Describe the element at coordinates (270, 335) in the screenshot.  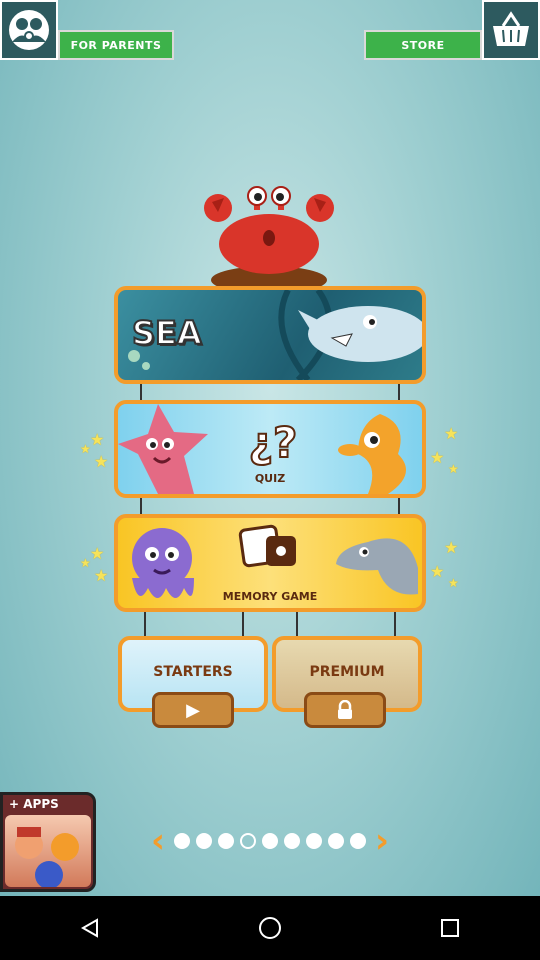
I see `sea-category-card: SEA` at that location.